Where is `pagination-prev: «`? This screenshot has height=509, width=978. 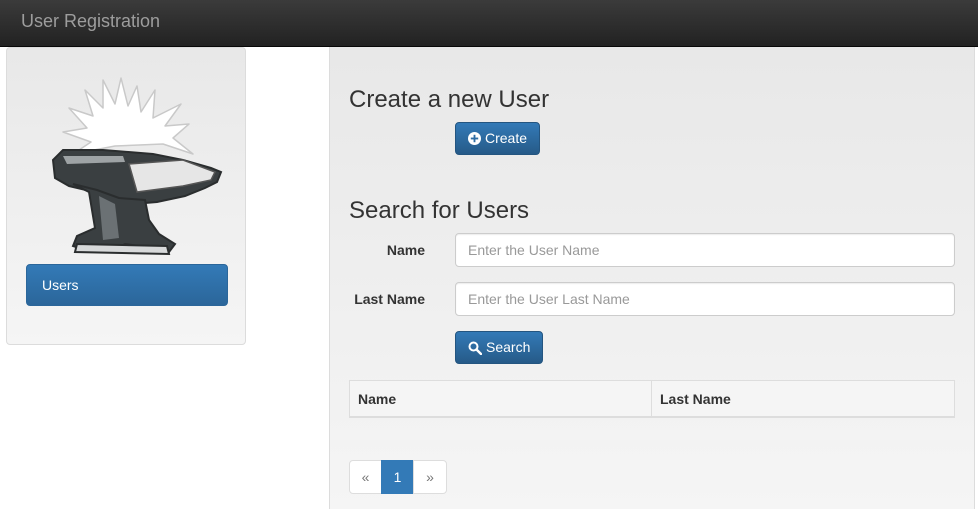 pagination-prev: « is located at coordinates (365, 477).